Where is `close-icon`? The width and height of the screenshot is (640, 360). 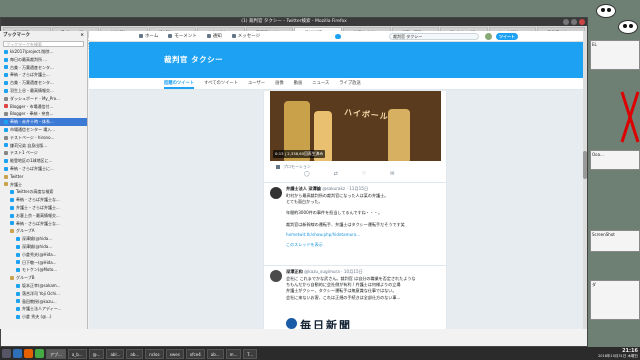 close-icon is located at coordinates (582, 22).